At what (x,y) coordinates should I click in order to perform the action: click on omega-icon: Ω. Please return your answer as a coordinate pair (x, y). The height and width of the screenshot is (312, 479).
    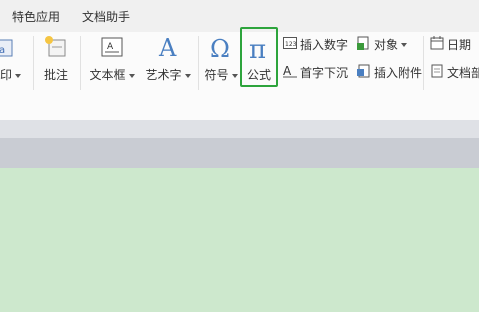
    Looking at the image, I should click on (221, 48).